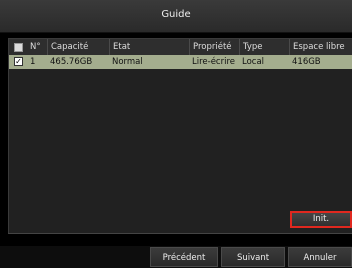  What do you see at coordinates (320, 47) in the screenshot?
I see `header-free-space: Espace libre` at bounding box center [320, 47].